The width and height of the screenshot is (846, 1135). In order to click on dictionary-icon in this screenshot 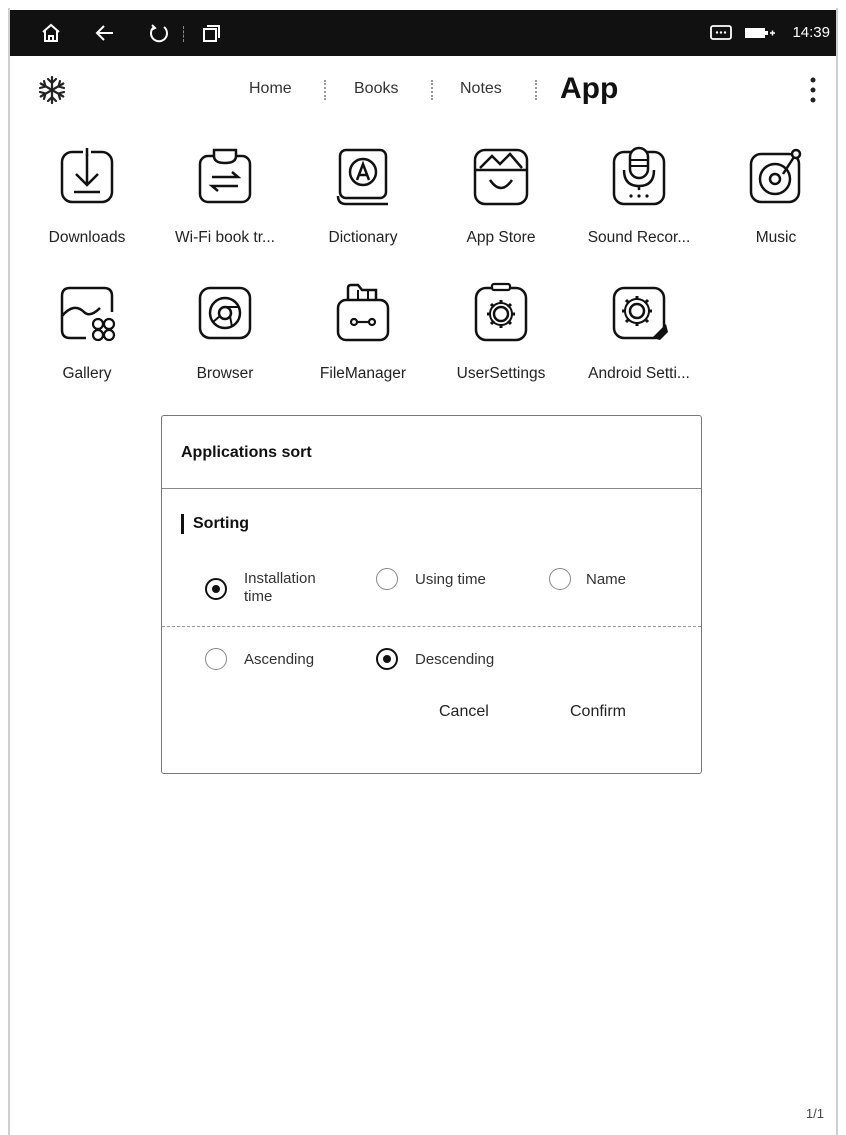, I will do `click(362, 177)`.